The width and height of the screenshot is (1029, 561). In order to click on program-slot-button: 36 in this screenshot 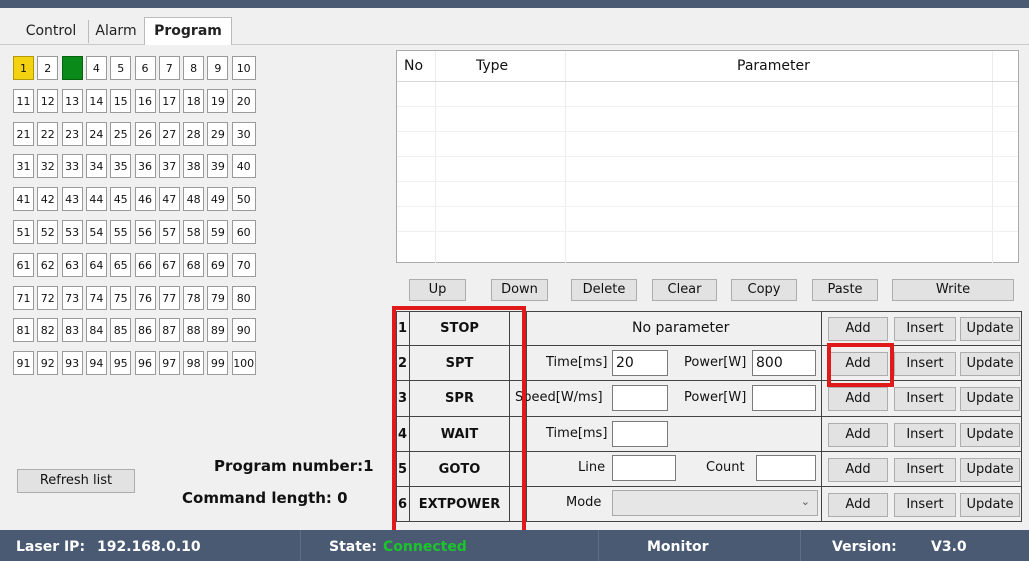, I will do `click(145, 166)`.